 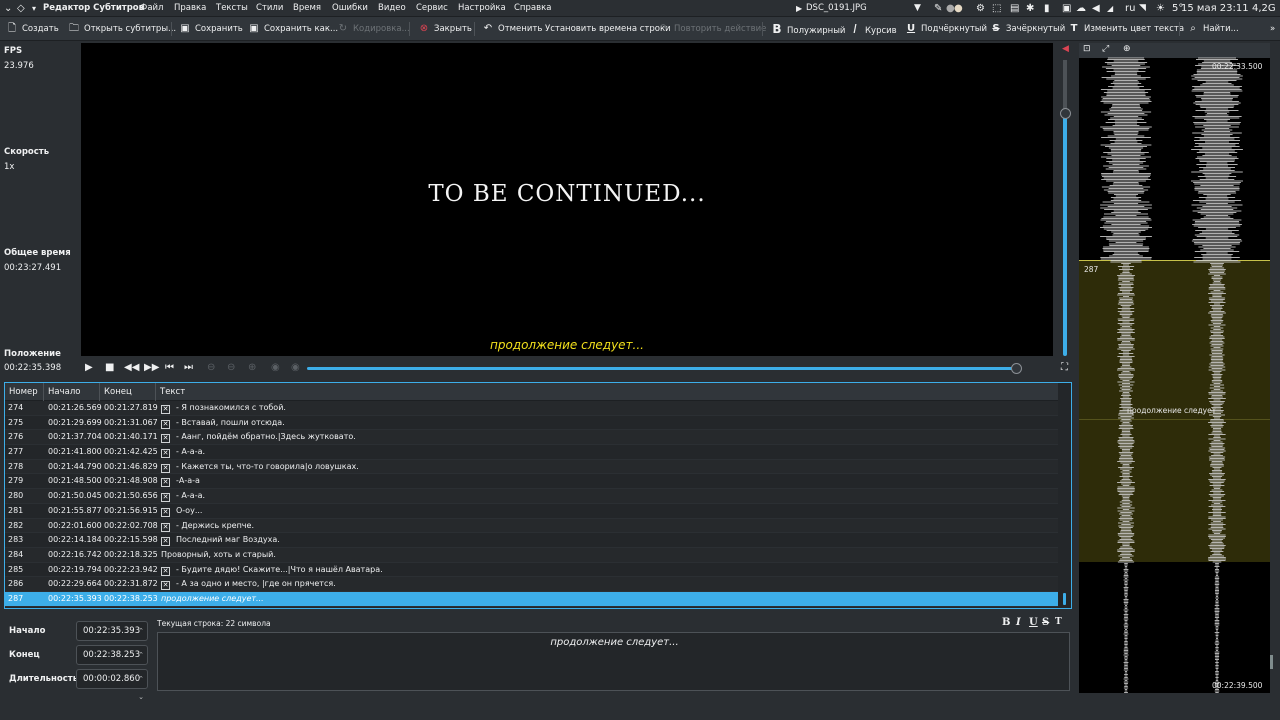 What do you see at coordinates (531, 482) in the screenshot?
I see `table-row: 279 00:21:48.500 00:21:48.908 ✕ -А-а-а` at bounding box center [531, 482].